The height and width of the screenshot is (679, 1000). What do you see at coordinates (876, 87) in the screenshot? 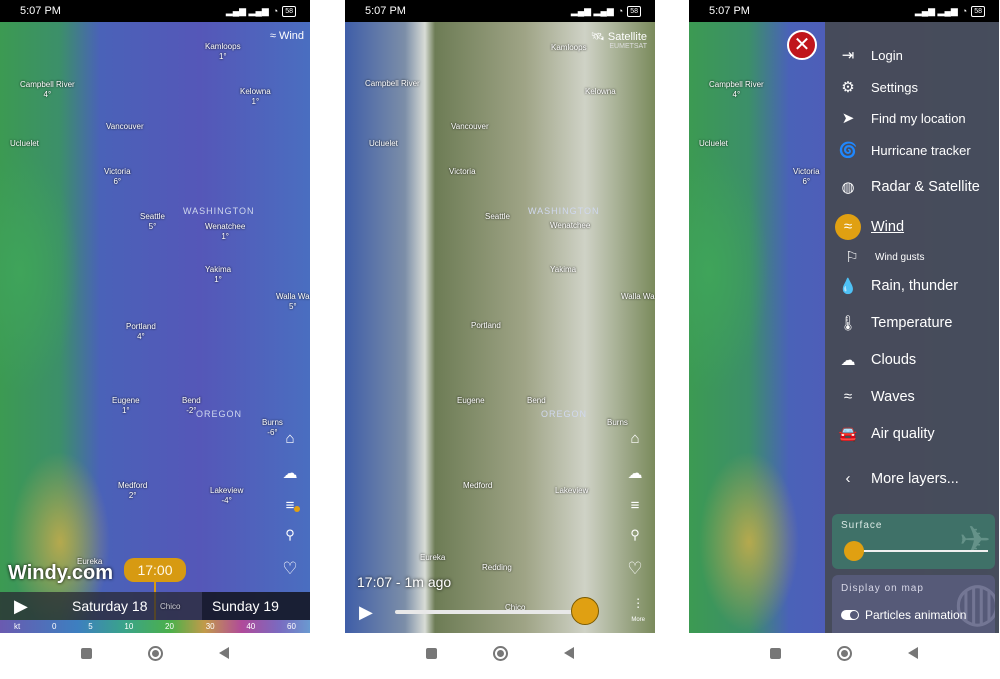
I see `menu-item-settings: ⚙ Settings` at bounding box center [876, 87].